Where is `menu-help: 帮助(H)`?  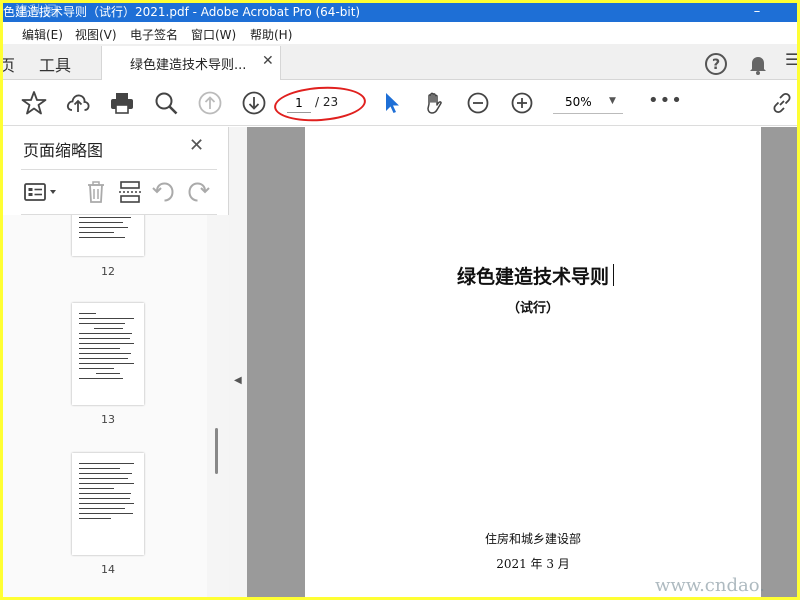 menu-help: 帮助(H) is located at coordinates (271, 34).